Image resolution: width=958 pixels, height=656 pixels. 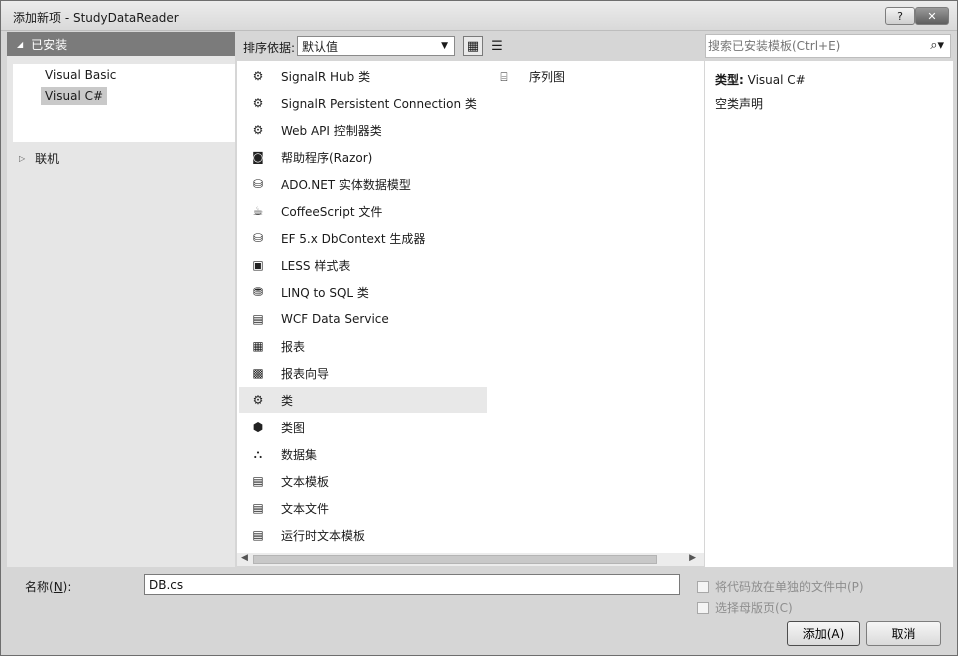 I want to click on template-label: 报表向导, so click(x=305, y=373).